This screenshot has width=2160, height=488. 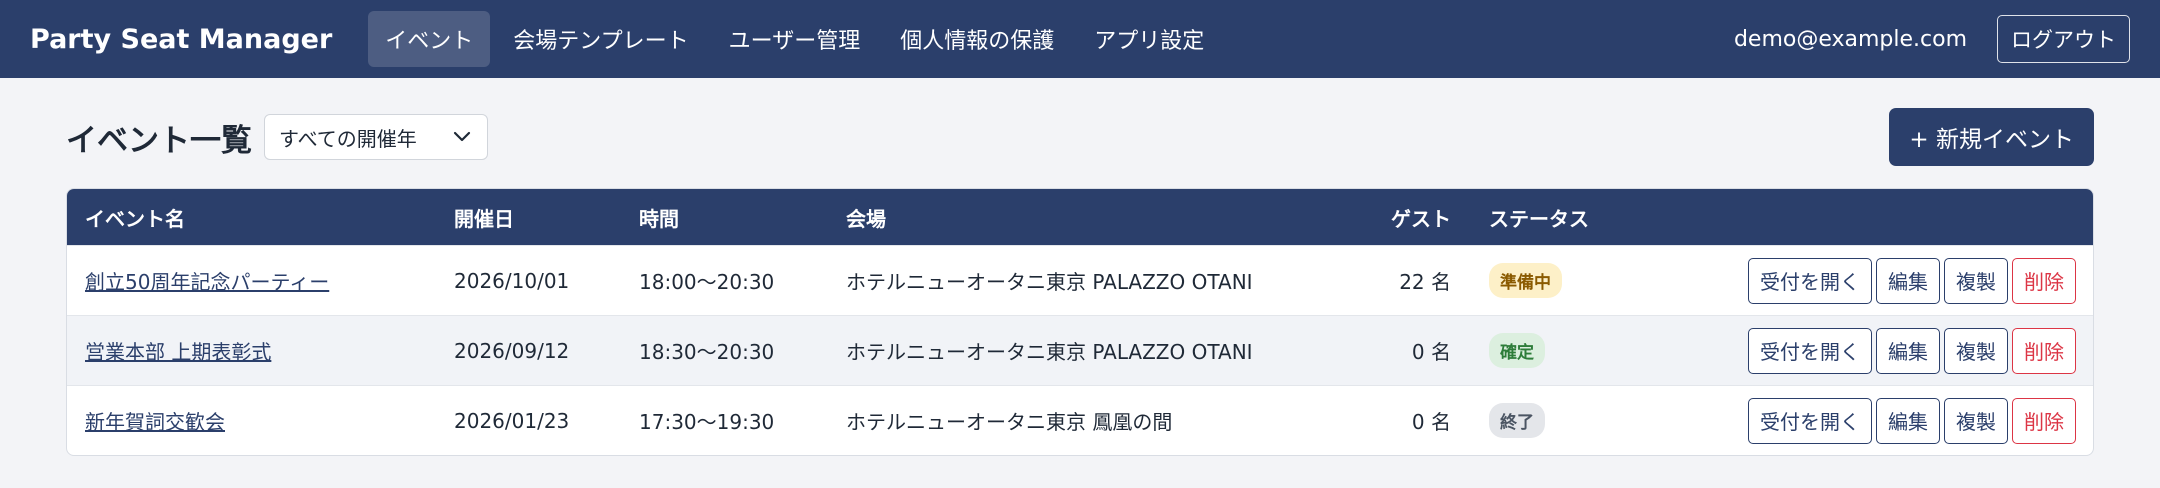 What do you see at coordinates (159, 140) in the screenshot?
I see `page-title: イベント一覧` at bounding box center [159, 140].